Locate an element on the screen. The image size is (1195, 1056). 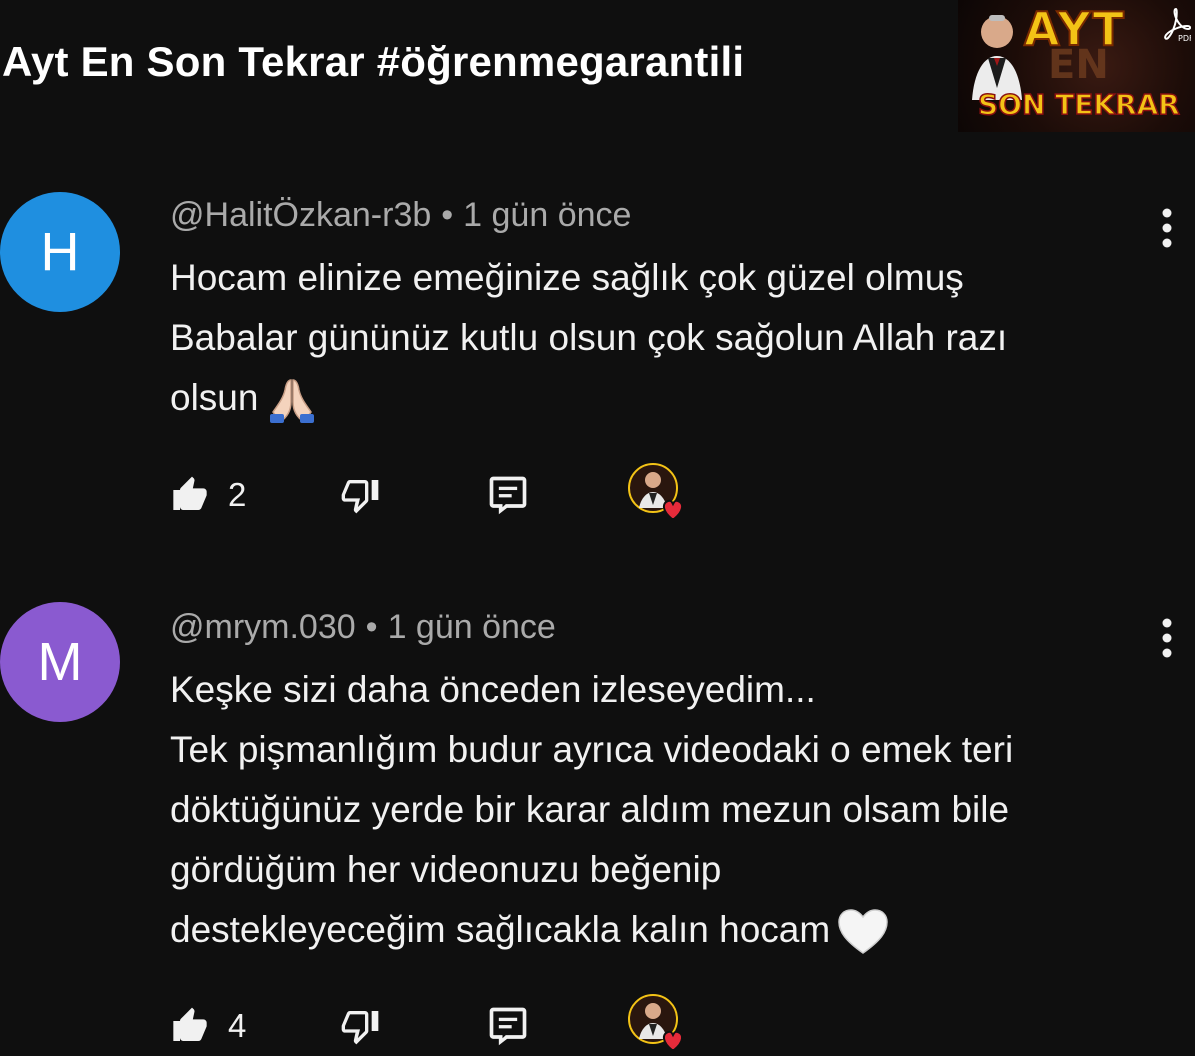
comment-author: @HalitÖzkan-r3b is located at coordinates (300, 215).